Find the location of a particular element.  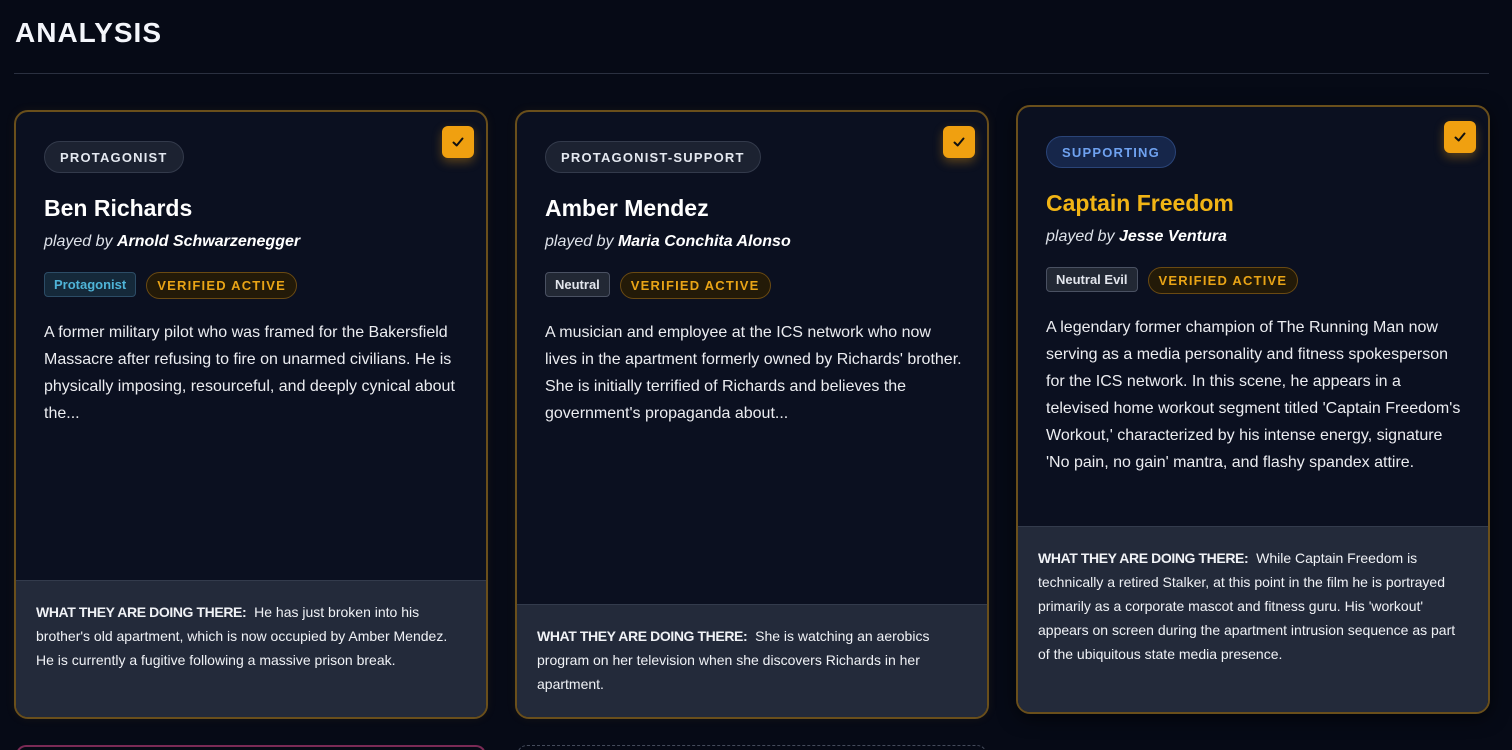

role-badge: PROTAGONIST is located at coordinates (114, 157).